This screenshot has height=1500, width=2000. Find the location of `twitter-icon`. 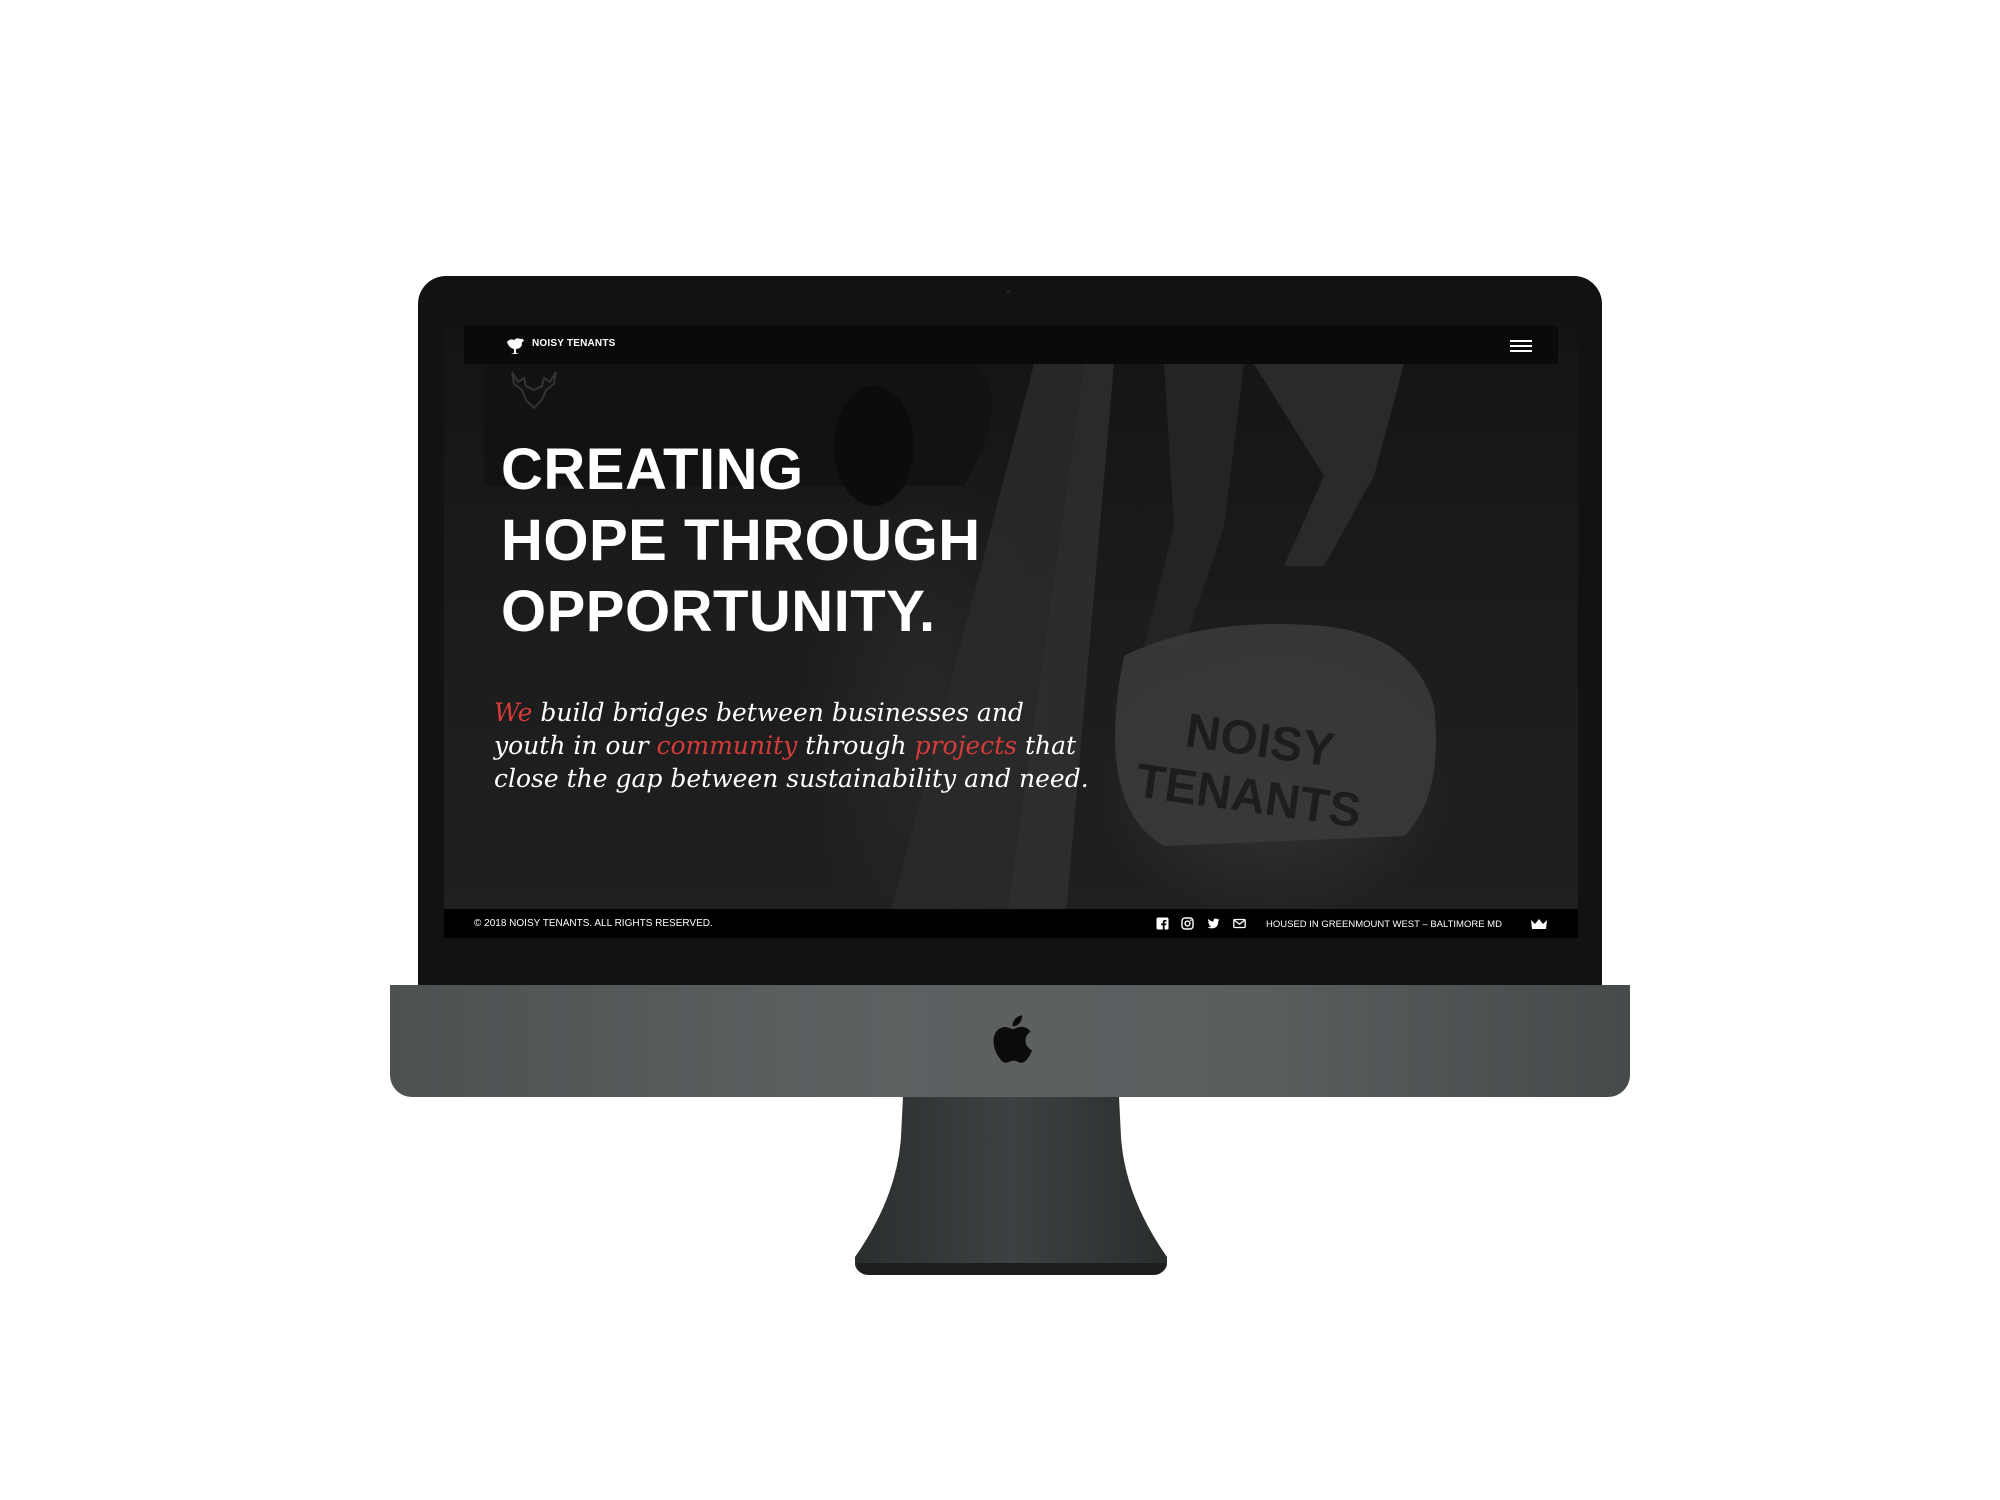

twitter-icon is located at coordinates (1213, 923).